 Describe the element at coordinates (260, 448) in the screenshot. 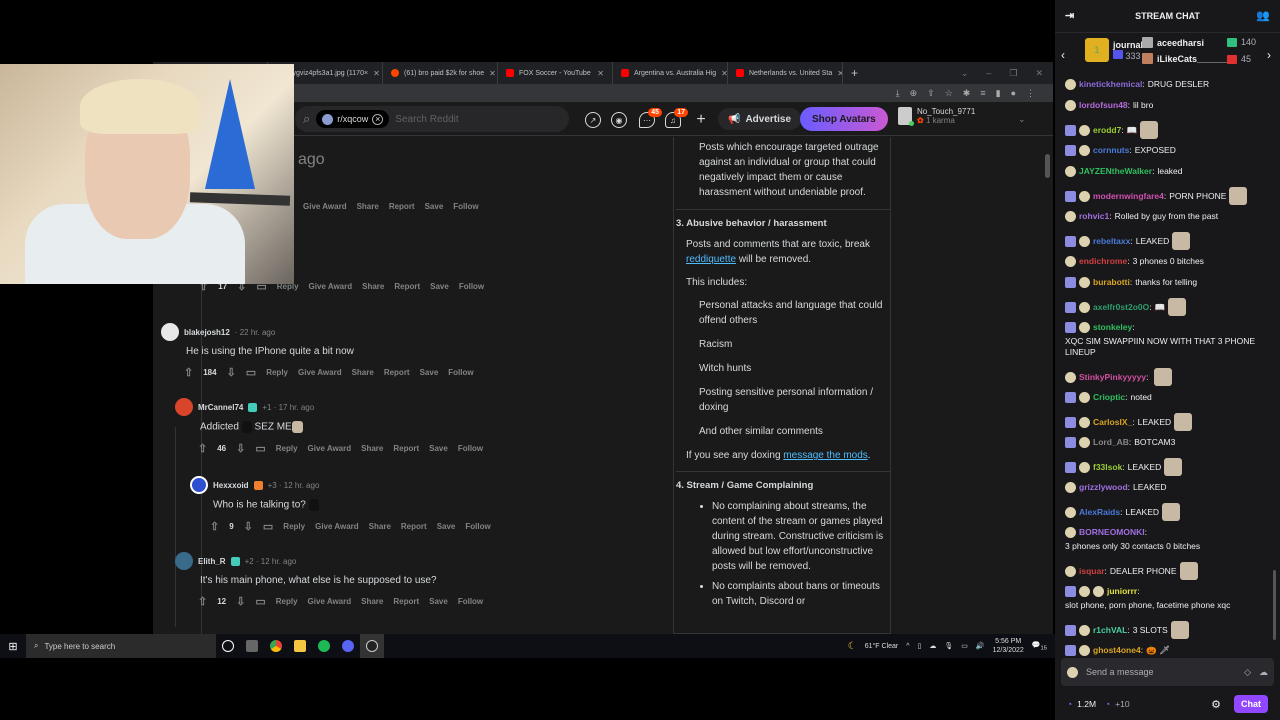

I see `reply-icon: ▭` at that location.